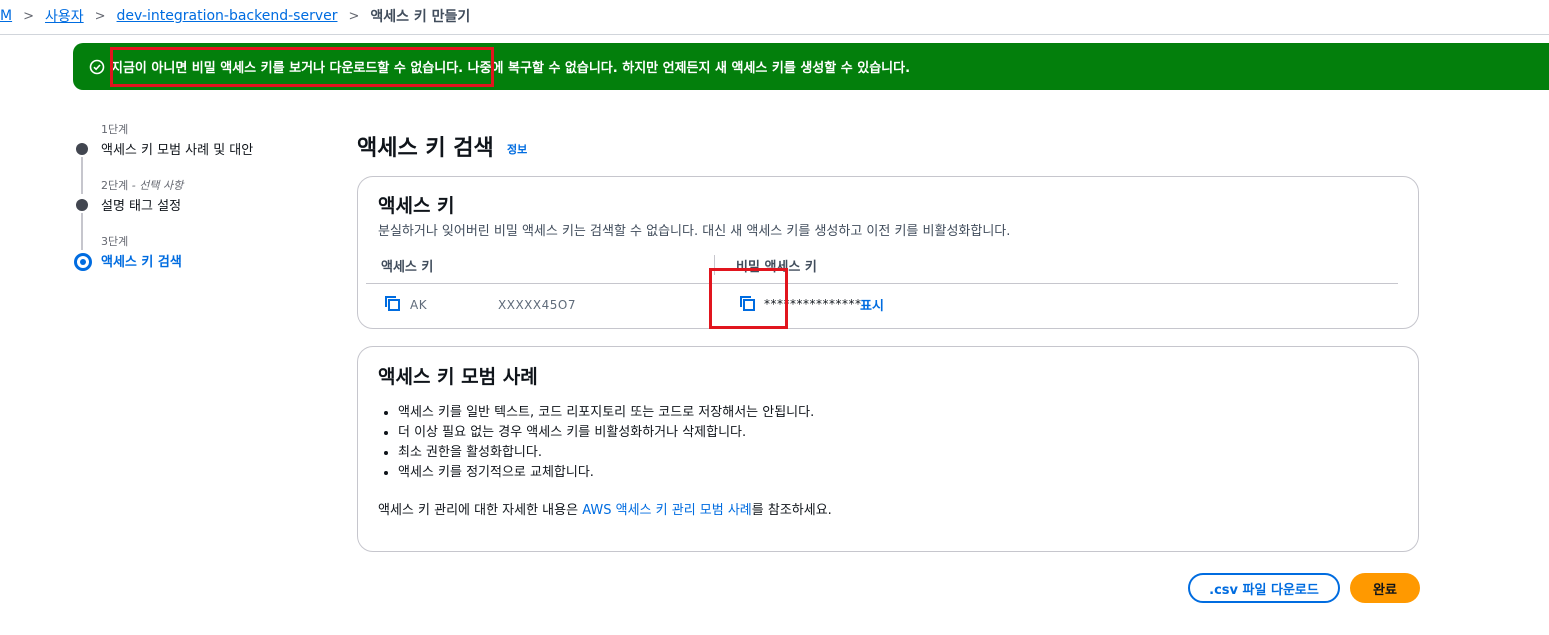 The height and width of the screenshot is (635, 1549). I want to click on column-header-access-key: 액세스 키, so click(407, 267).